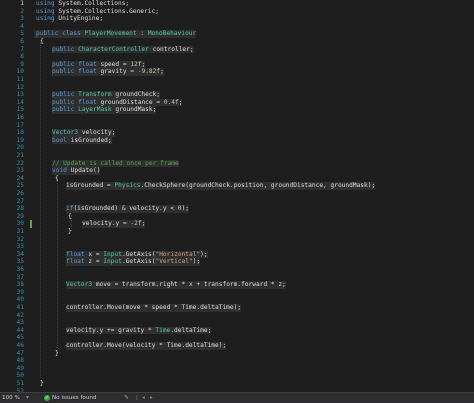 The width and height of the screenshot is (474, 403). What do you see at coordinates (22, 41) in the screenshot?
I see `line-number: 6` at bounding box center [22, 41].